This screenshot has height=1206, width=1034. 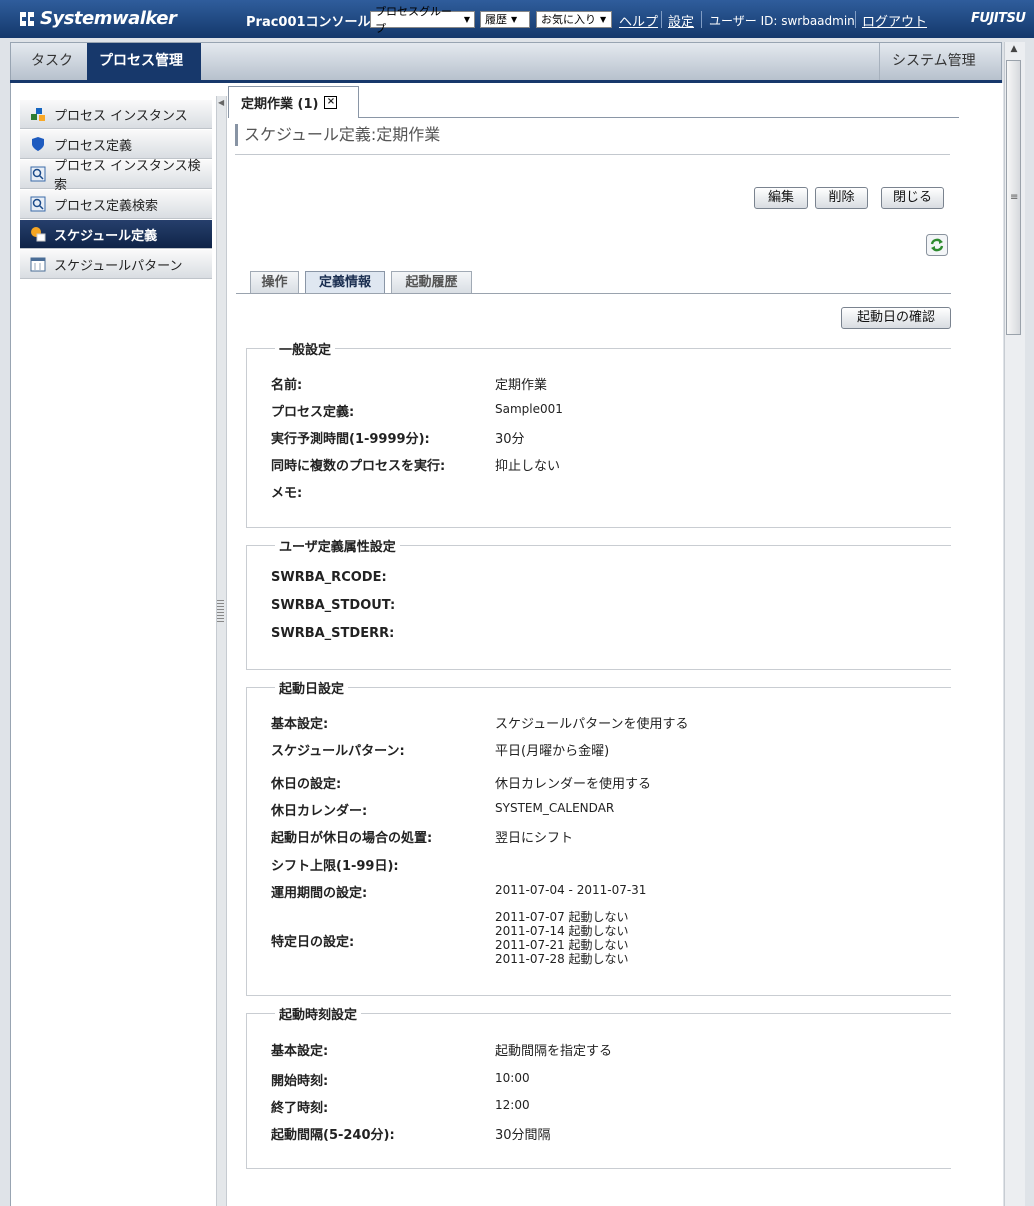 I want to click on field-value: スケジュールパターンを使用する, so click(x=592, y=724).